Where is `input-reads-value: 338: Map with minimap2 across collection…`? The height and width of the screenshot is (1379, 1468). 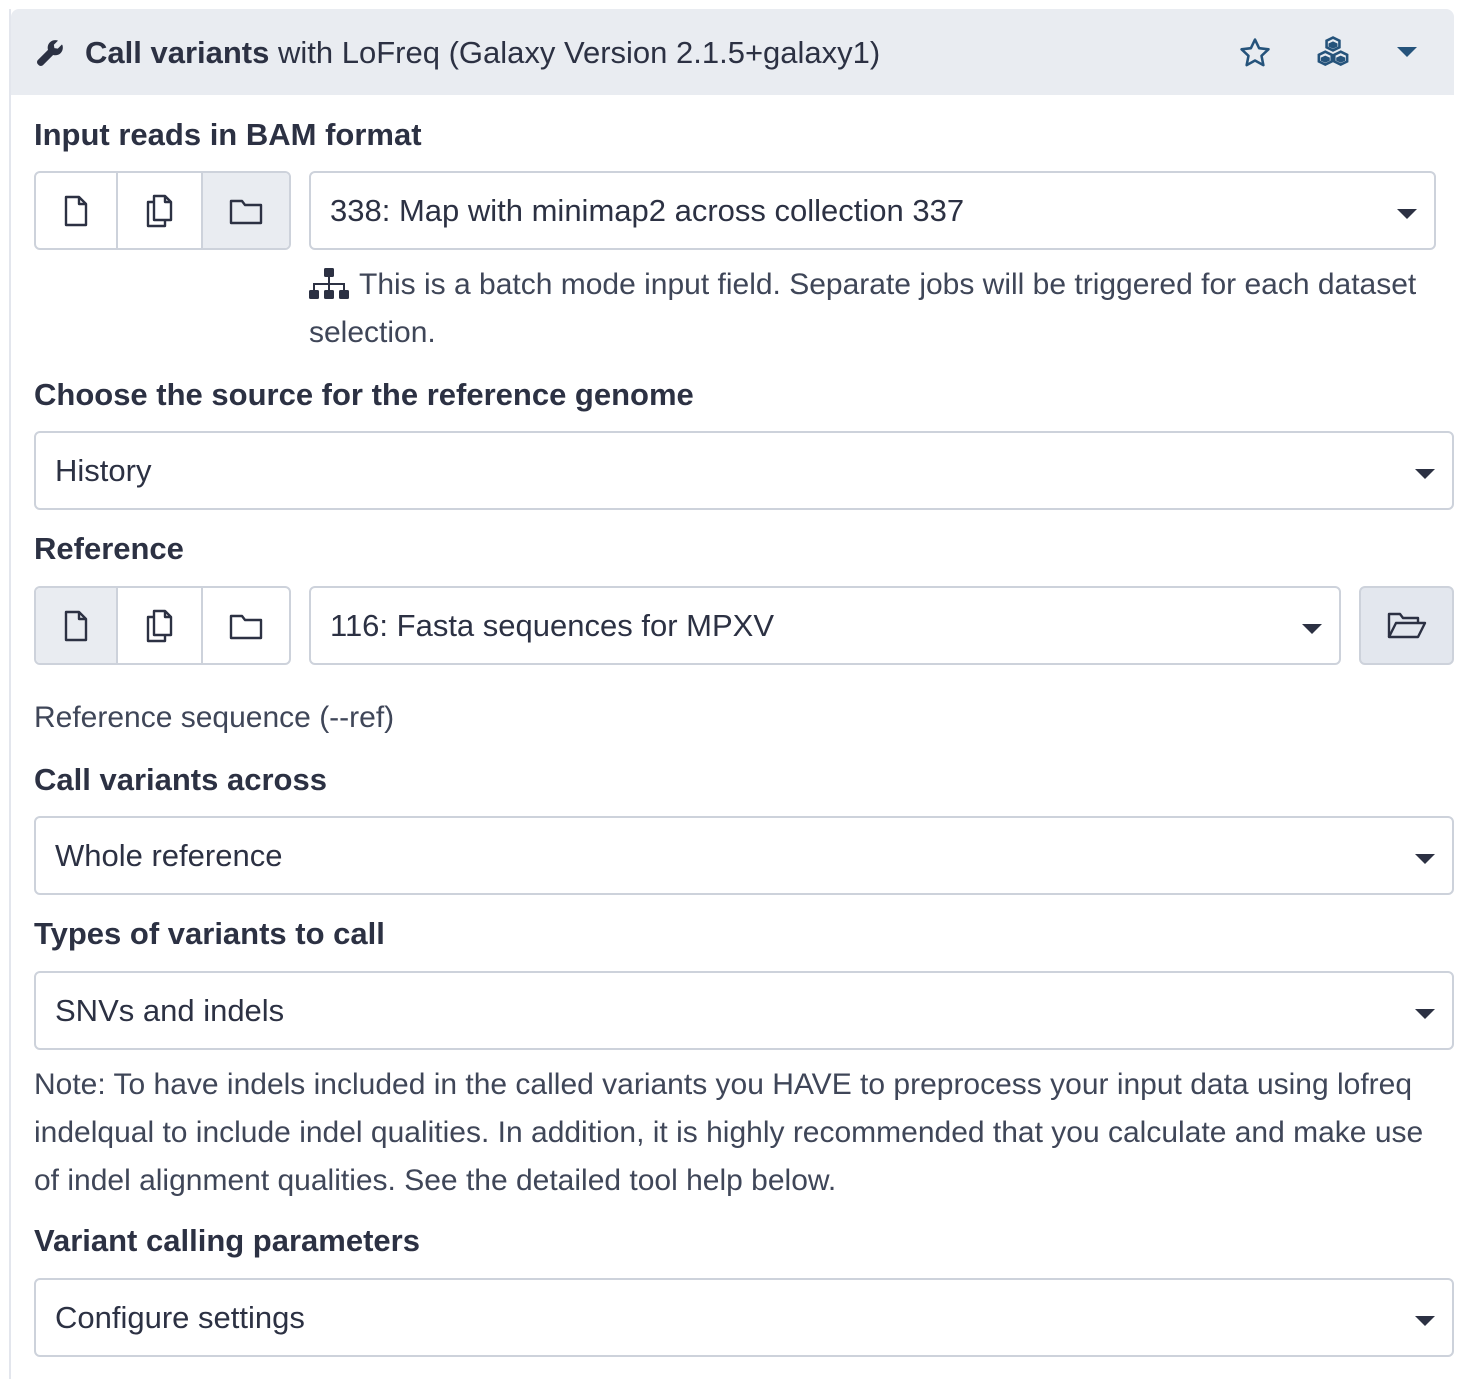
input-reads-value: 338: Map with minimap2 across collection… is located at coordinates (647, 210).